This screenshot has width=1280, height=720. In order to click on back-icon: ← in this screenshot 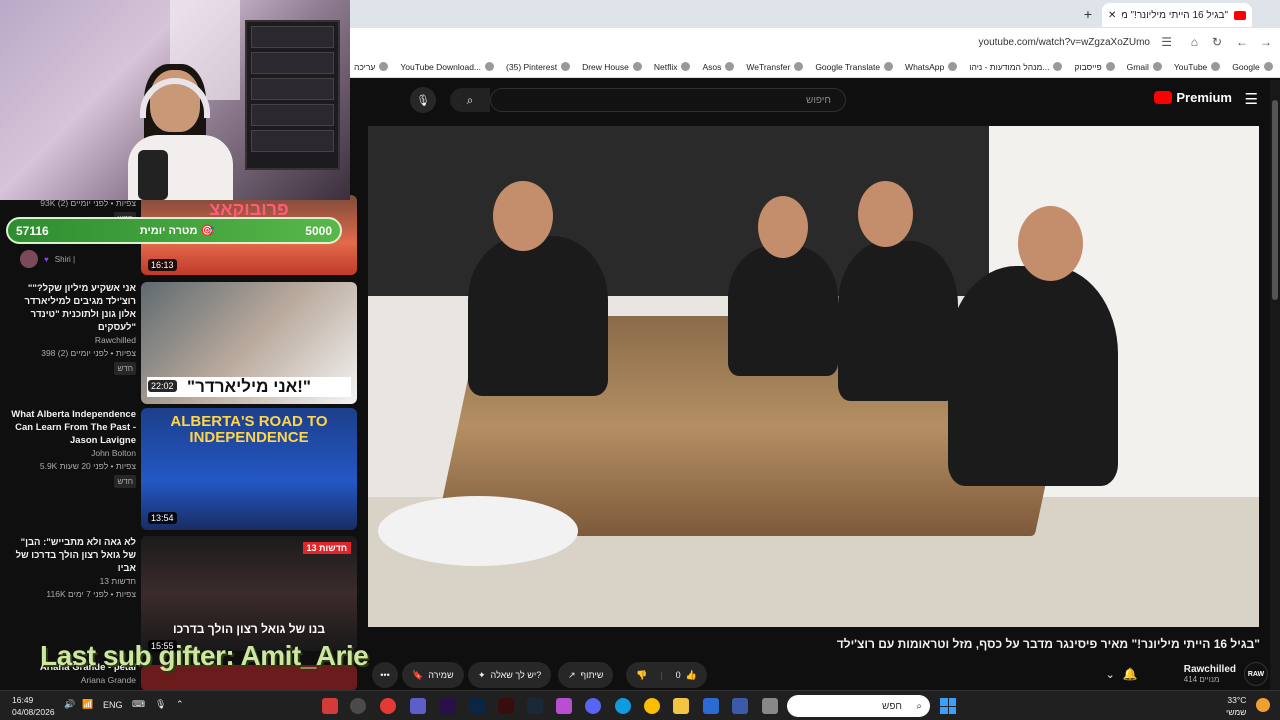, I will do `click(1242, 42)`.